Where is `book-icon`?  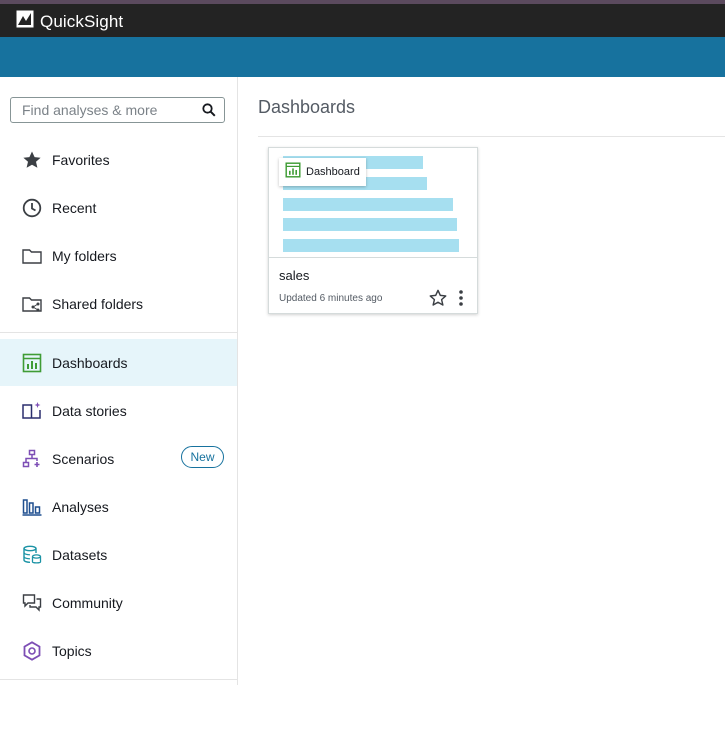
book-icon is located at coordinates (32, 411).